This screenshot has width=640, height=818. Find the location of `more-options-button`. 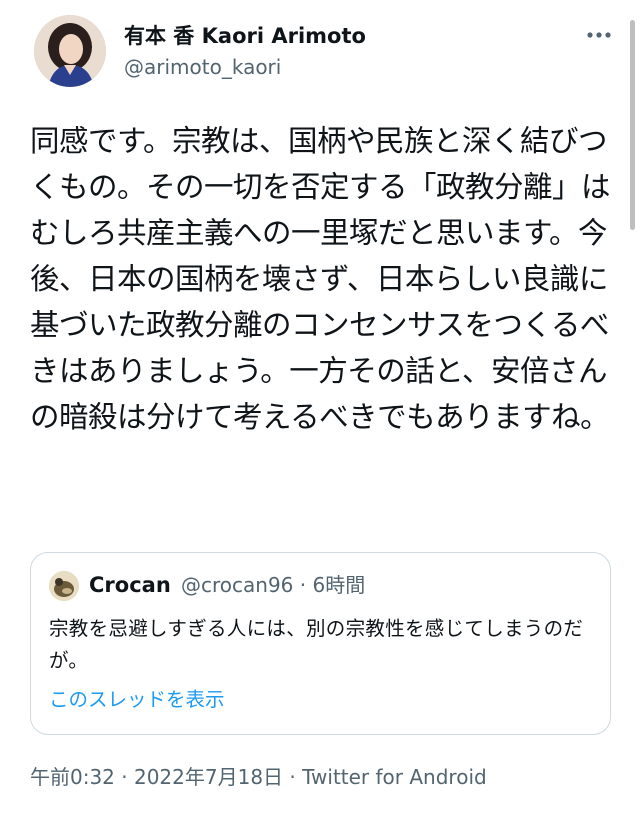

more-options-button is located at coordinates (600, 35).